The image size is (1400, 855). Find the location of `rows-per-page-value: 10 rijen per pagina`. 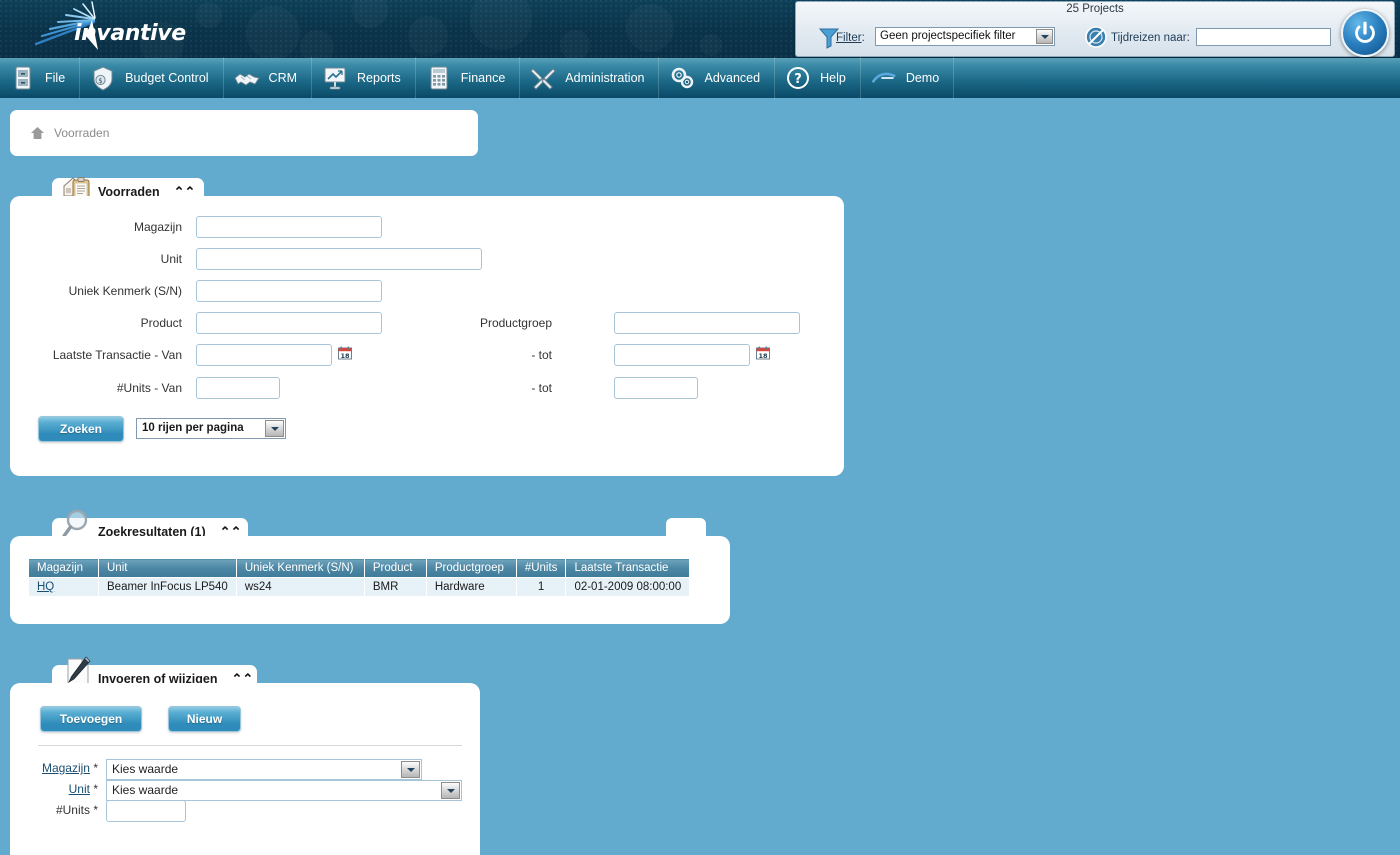

rows-per-page-value: 10 rijen per pagina is located at coordinates (193, 428).